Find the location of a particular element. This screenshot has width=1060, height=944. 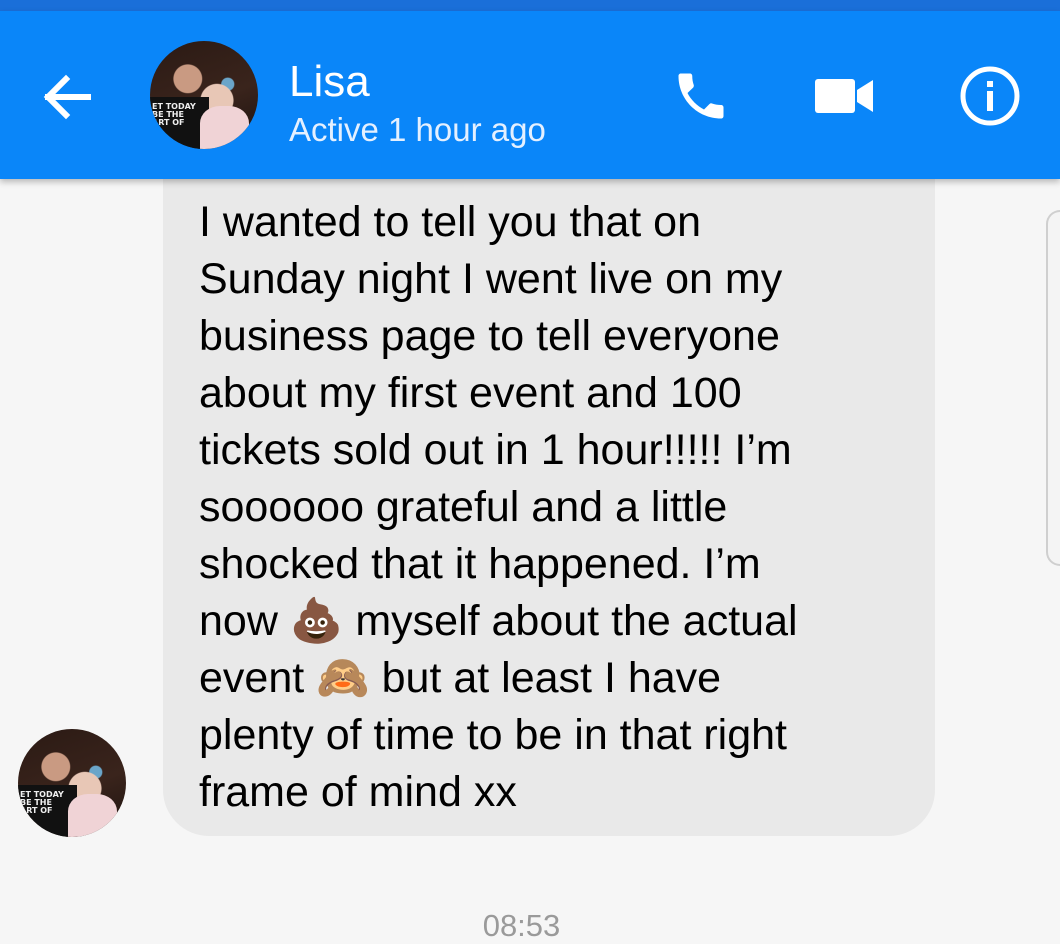

contact-avatar: ET TODAY BE THE ART OF is located at coordinates (204, 95).